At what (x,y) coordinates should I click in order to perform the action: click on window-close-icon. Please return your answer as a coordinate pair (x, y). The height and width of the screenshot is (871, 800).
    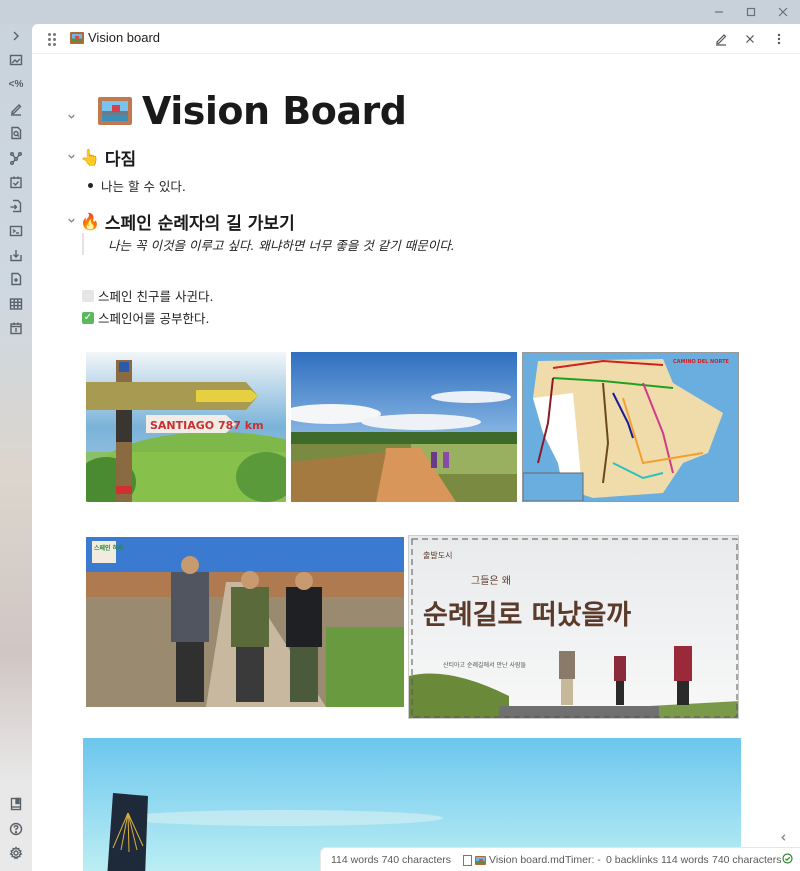
    Looking at the image, I should click on (783, 12).